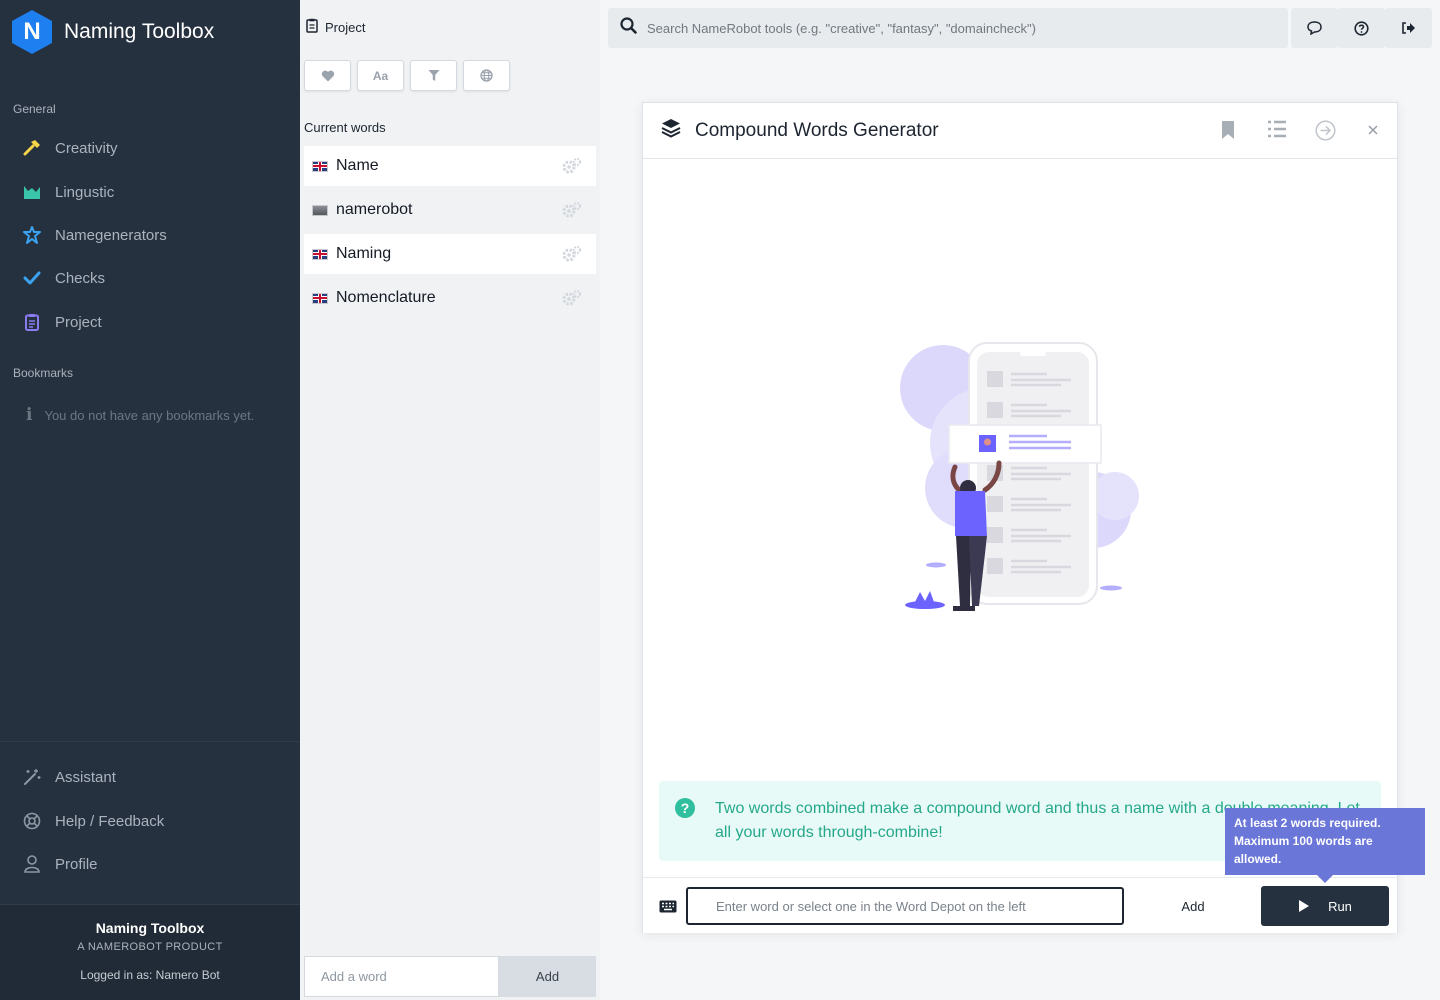 The height and width of the screenshot is (1000, 1440). Describe the element at coordinates (76, 864) in the screenshot. I see `nav-label: Profile` at that location.